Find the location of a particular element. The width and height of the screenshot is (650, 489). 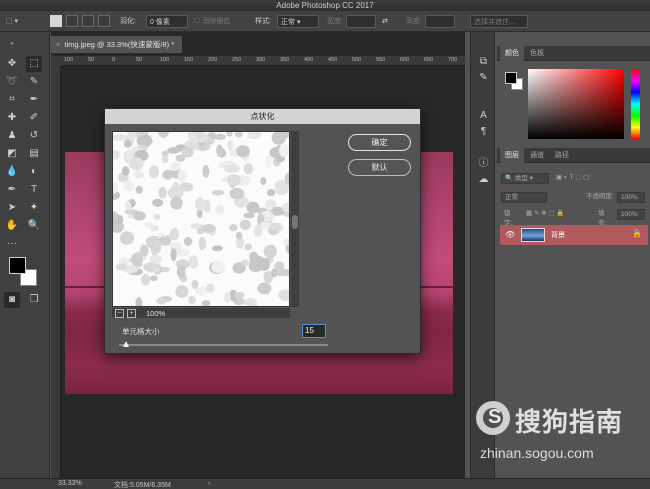

document-tab: × timg.jpeg @ 33.3%(快速蒙版/8) * is located at coordinates (117, 44).